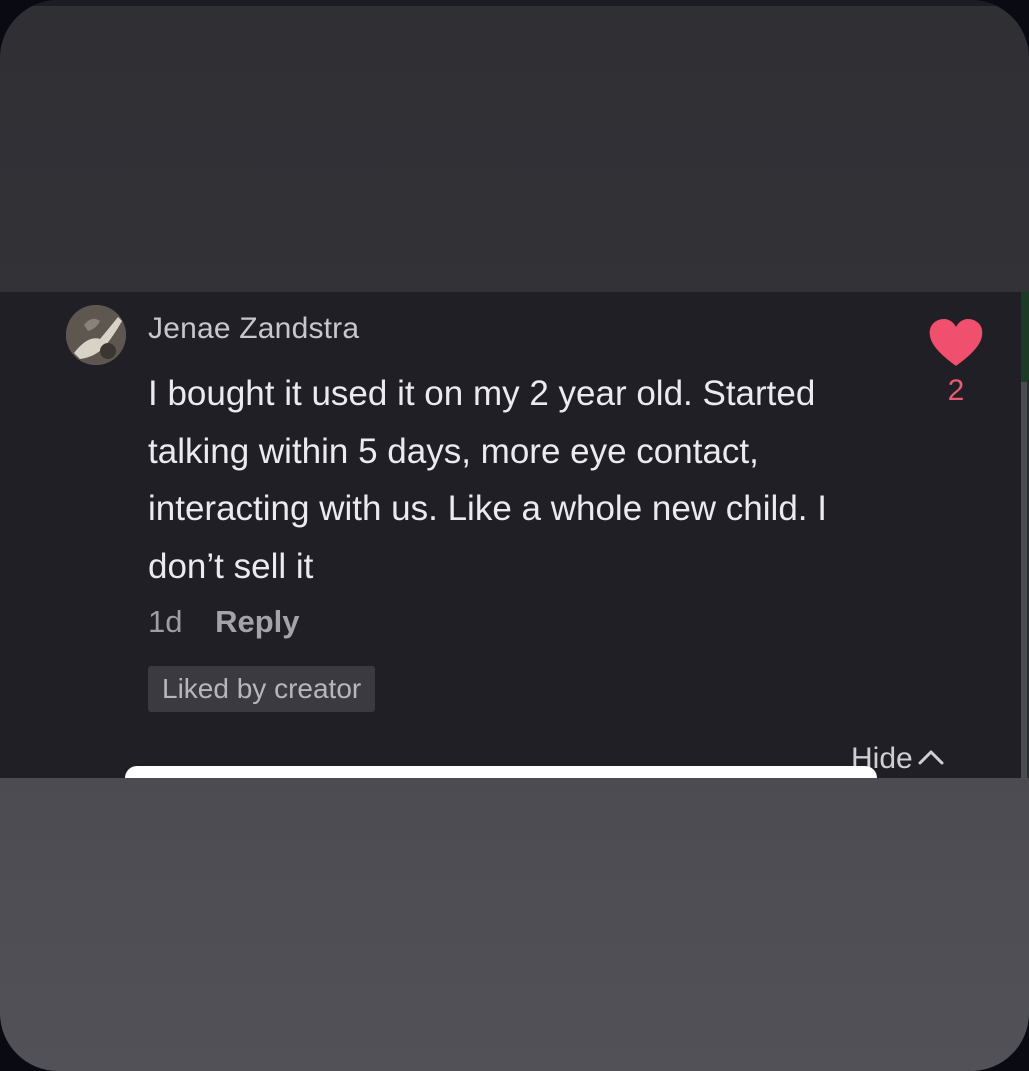 This screenshot has height=1071, width=1029. What do you see at coordinates (96, 335) in the screenshot?
I see `avatar` at bounding box center [96, 335].